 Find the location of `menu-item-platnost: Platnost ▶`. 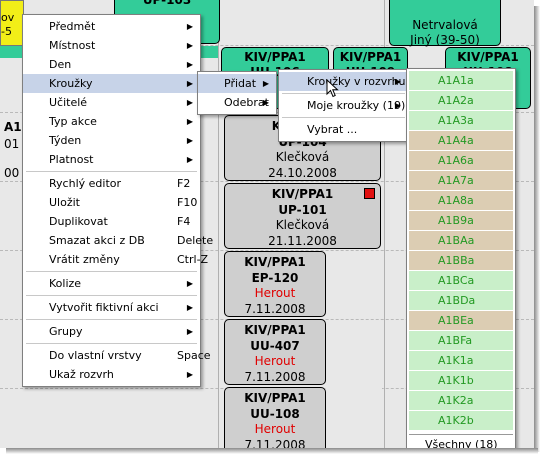

menu-item-platnost: Platnost ▶ is located at coordinates (111, 159).